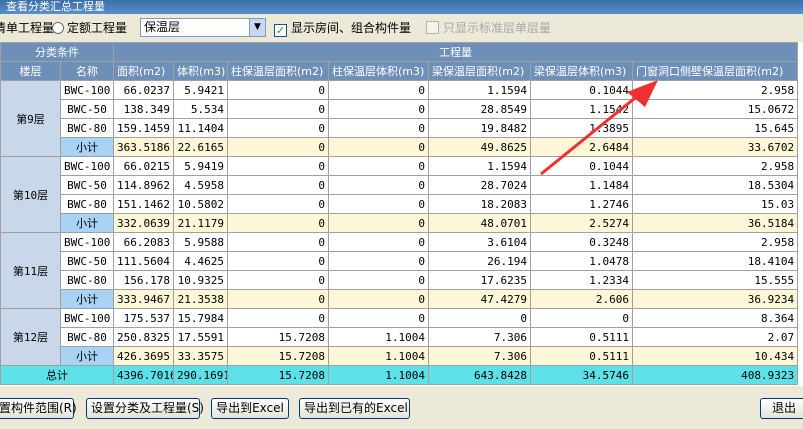 The image size is (803, 429). What do you see at coordinates (200, 166) in the screenshot?
I see `value-cell: 5.9419` at bounding box center [200, 166].